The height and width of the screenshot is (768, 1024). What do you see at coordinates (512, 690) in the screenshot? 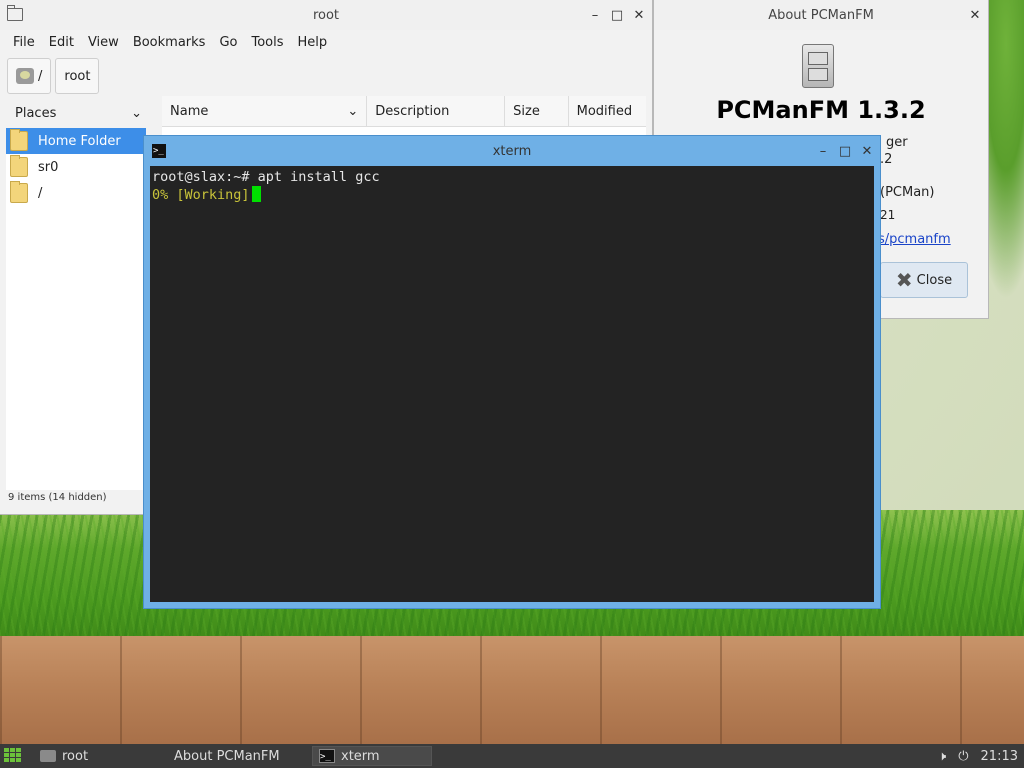
I see `wallpaper-floor` at bounding box center [512, 690].